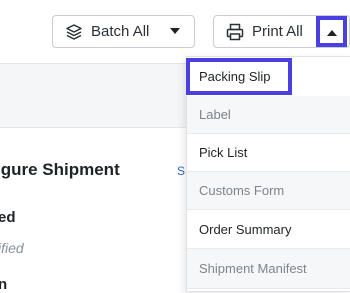  What do you see at coordinates (74, 32) in the screenshot?
I see `layers-icon` at bounding box center [74, 32].